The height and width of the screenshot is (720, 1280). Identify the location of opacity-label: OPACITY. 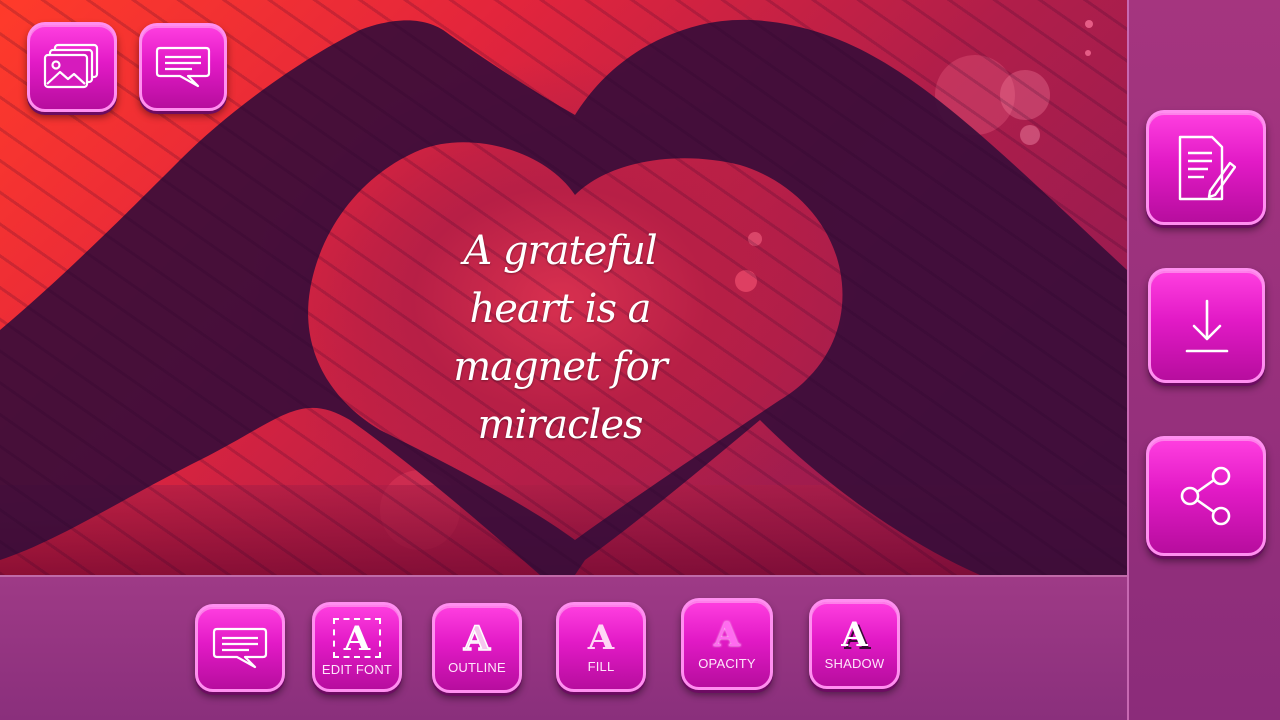
(727, 663).